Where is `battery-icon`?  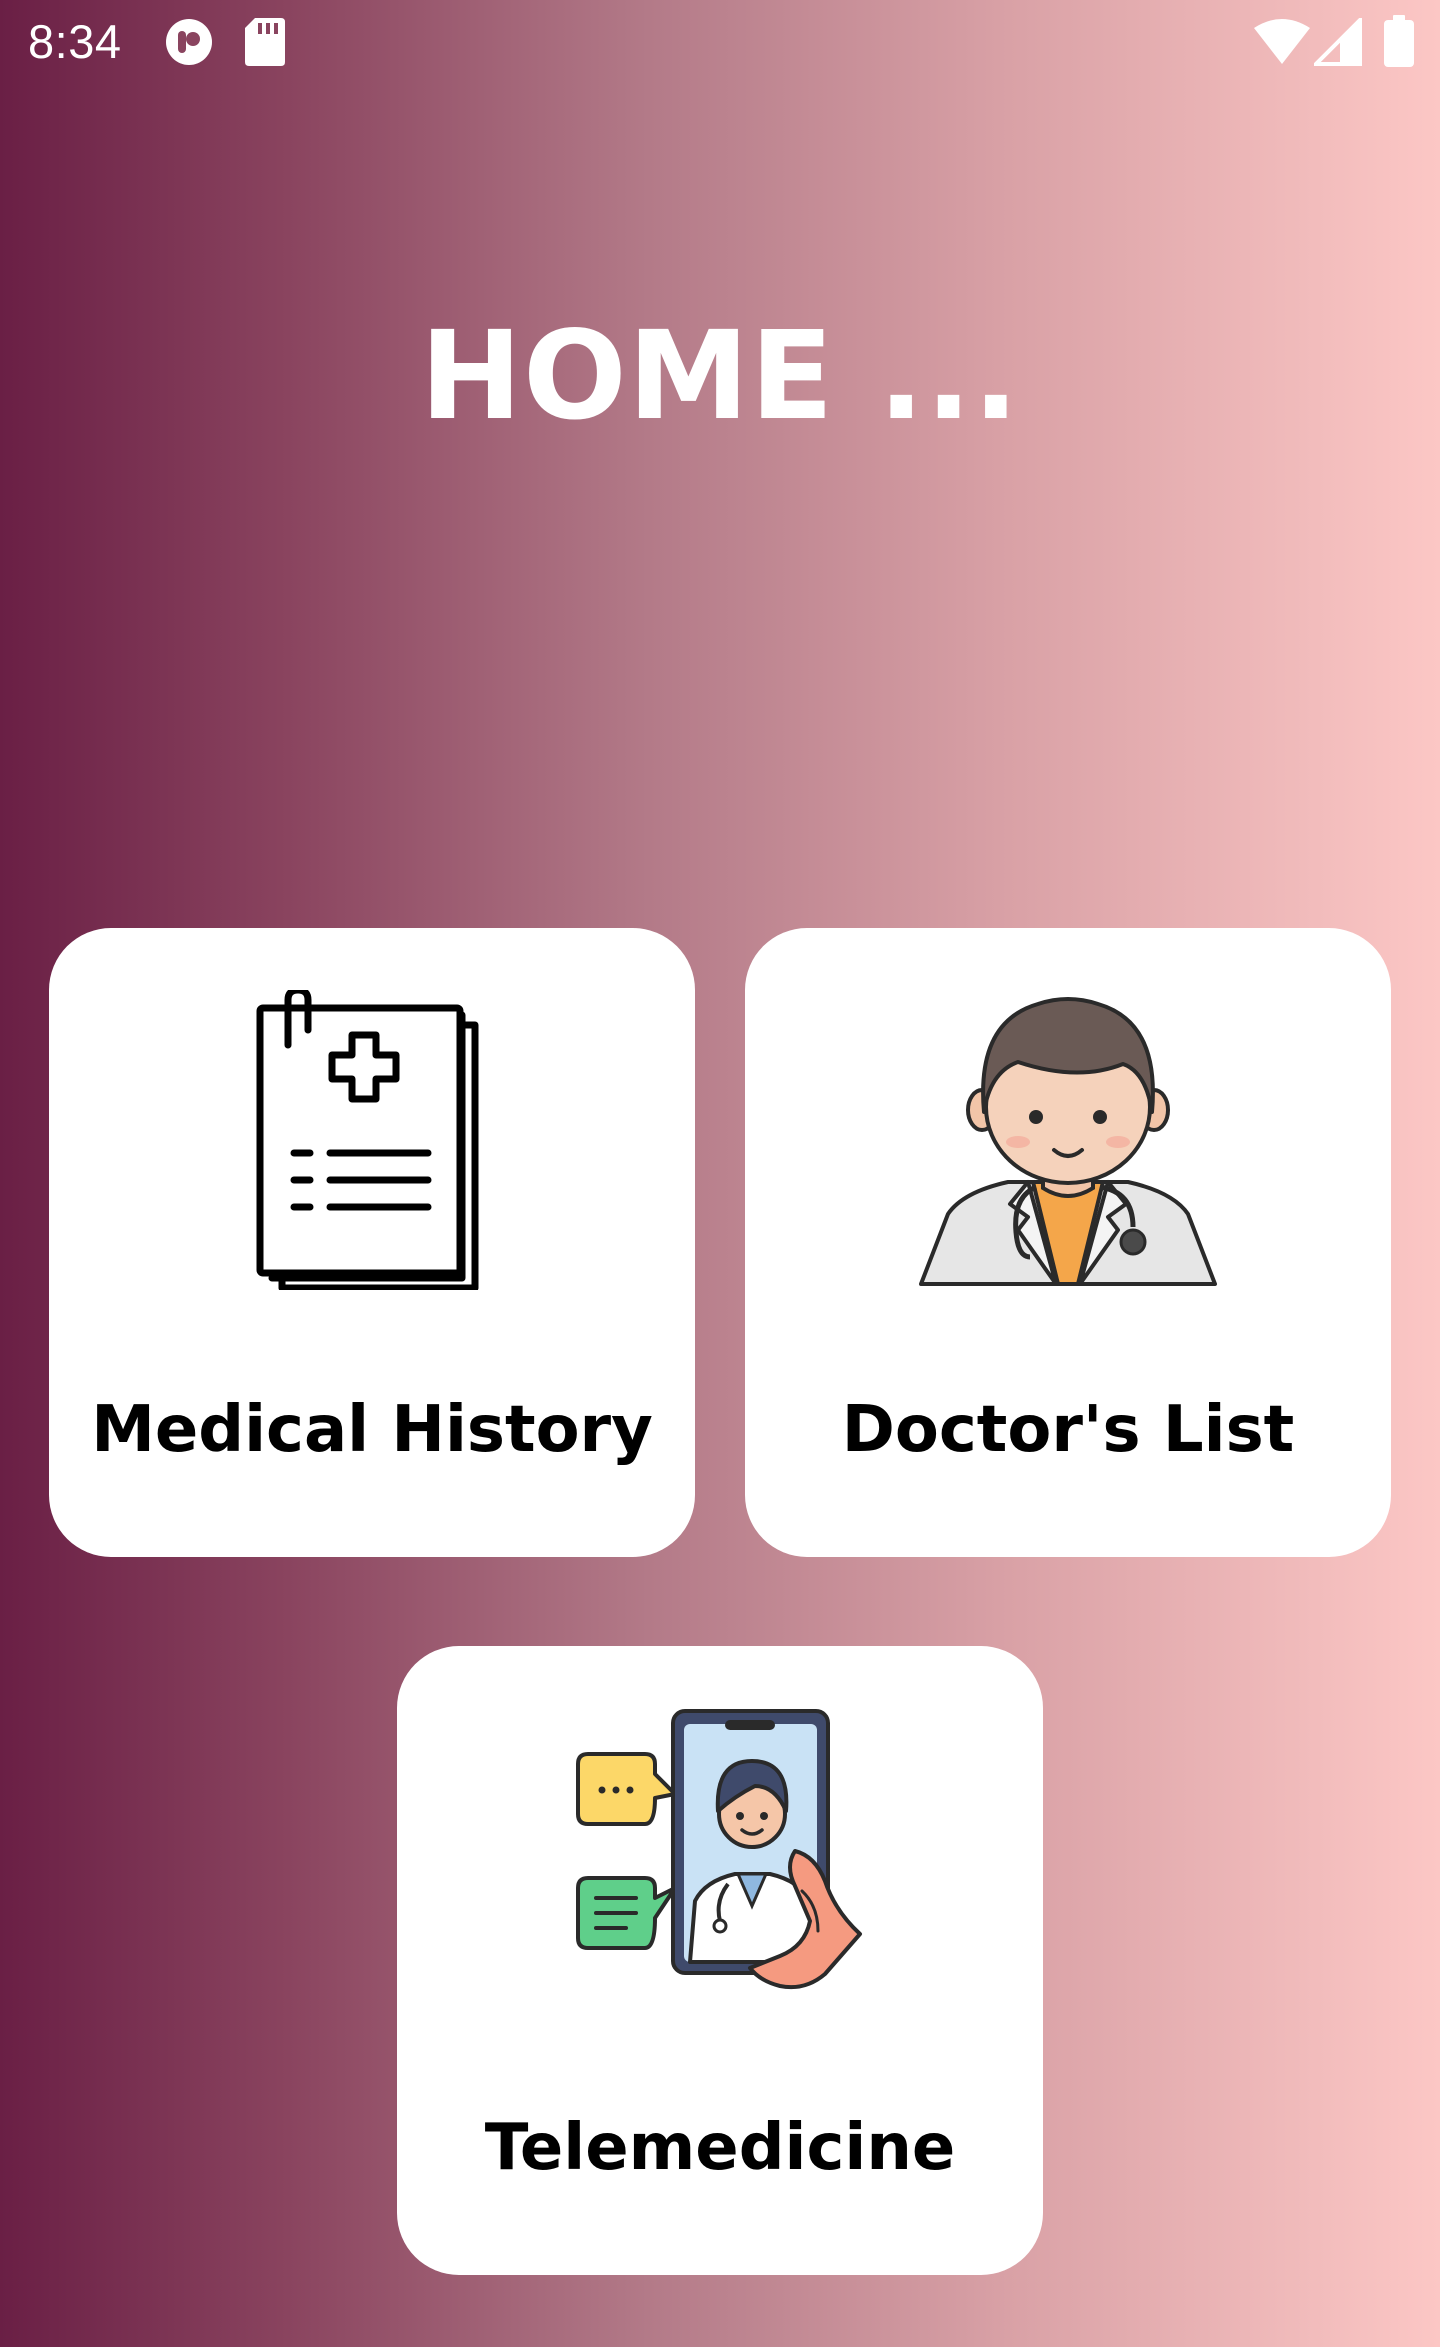 battery-icon is located at coordinates (1399, 41).